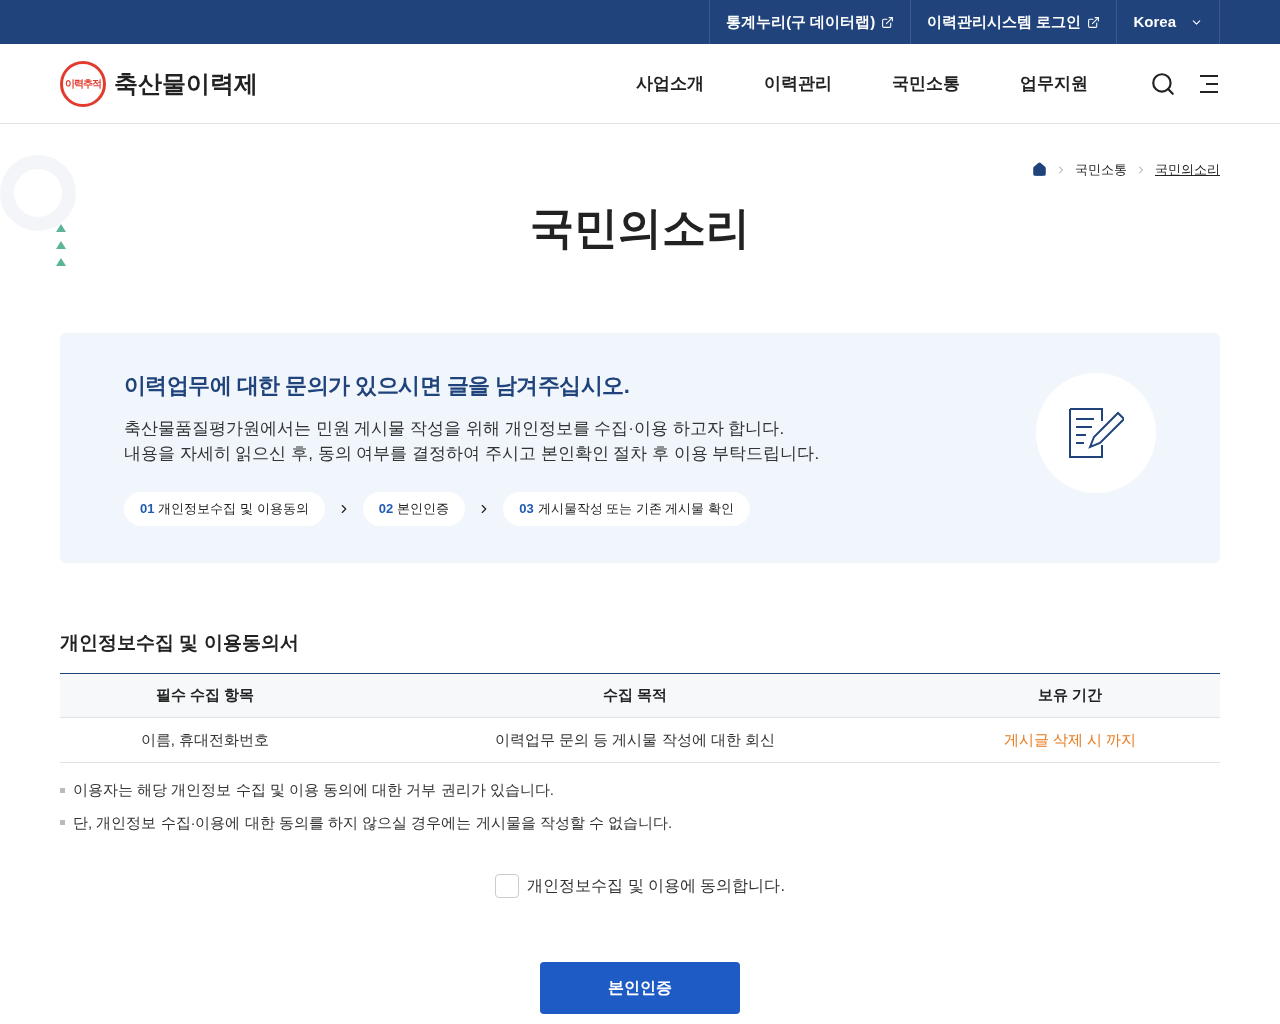 The width and height of the screenshot is (1280, 1024). What do you see at coordinates (1096, 432) in the screenshot?
I see `document-pencil-icon` at bounding box center [1096, 432].